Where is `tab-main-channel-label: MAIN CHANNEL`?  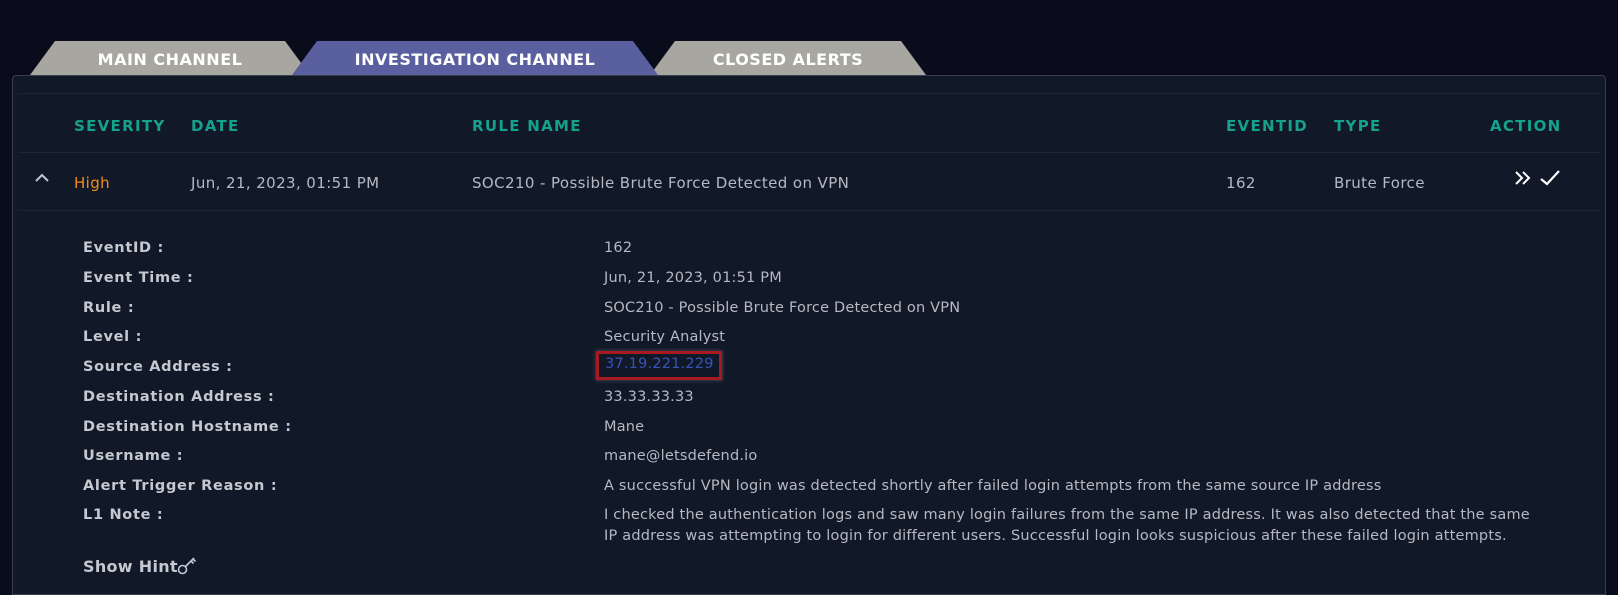 tab-main-channel-label: MAIN CHANNEL is located at coordinates (170, 59).